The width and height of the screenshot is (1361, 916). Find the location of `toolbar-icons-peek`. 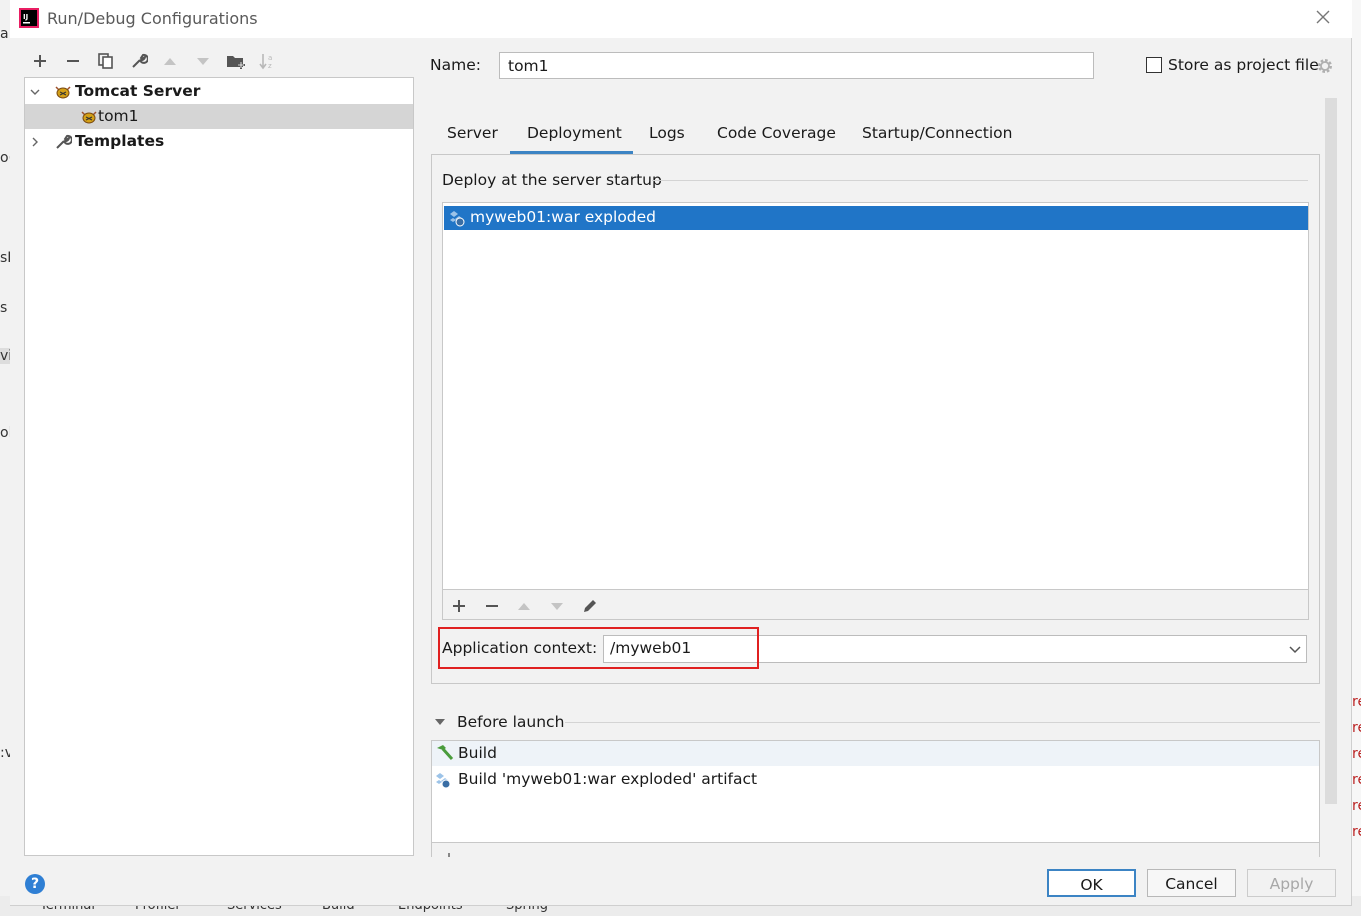

toolbar-icons-peek is located at coordinates (449, 855).